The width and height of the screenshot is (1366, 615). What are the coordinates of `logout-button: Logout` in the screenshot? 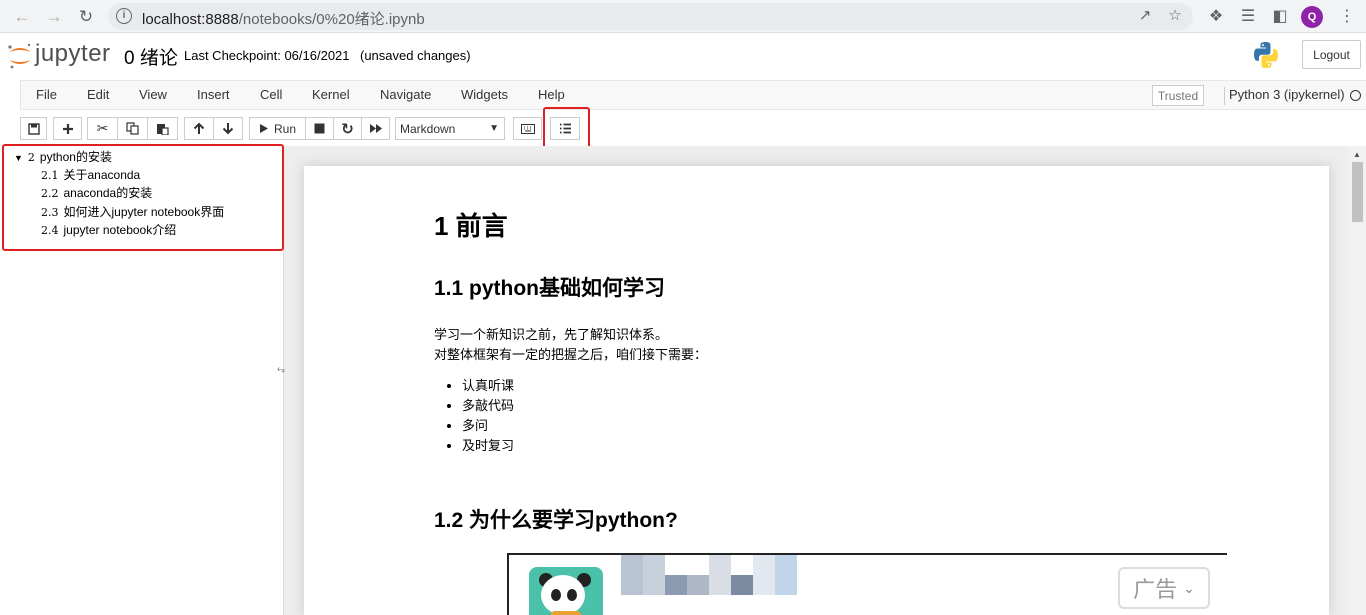 It's located at (1331, 54).